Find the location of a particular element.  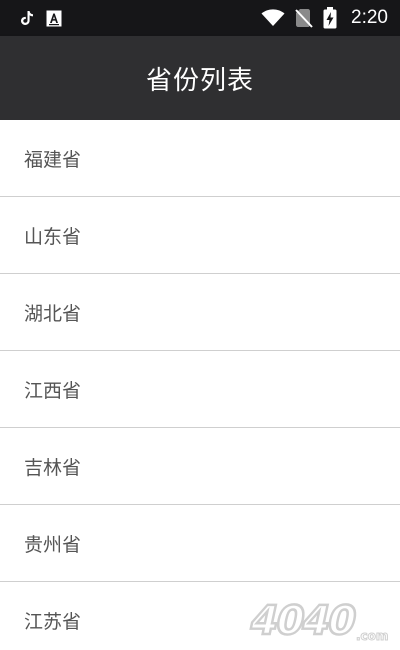

watermark-logo: 4040 .com is located at coordinates (319, 620).